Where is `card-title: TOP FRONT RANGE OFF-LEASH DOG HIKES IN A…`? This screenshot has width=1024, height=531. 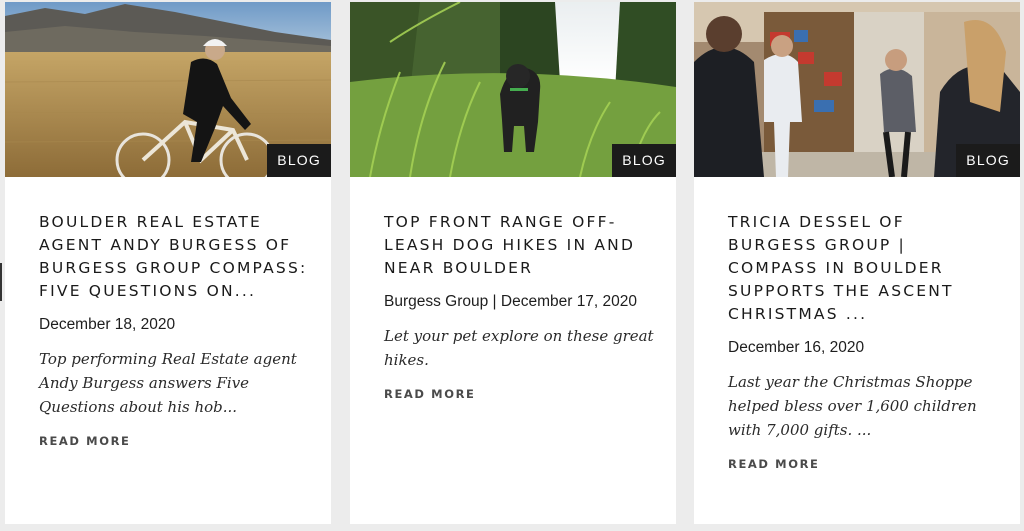 card-title: TOP FRONT RANGE OFF-LEASH DOG HIKES IN A… is located at coordinates (519, 245).